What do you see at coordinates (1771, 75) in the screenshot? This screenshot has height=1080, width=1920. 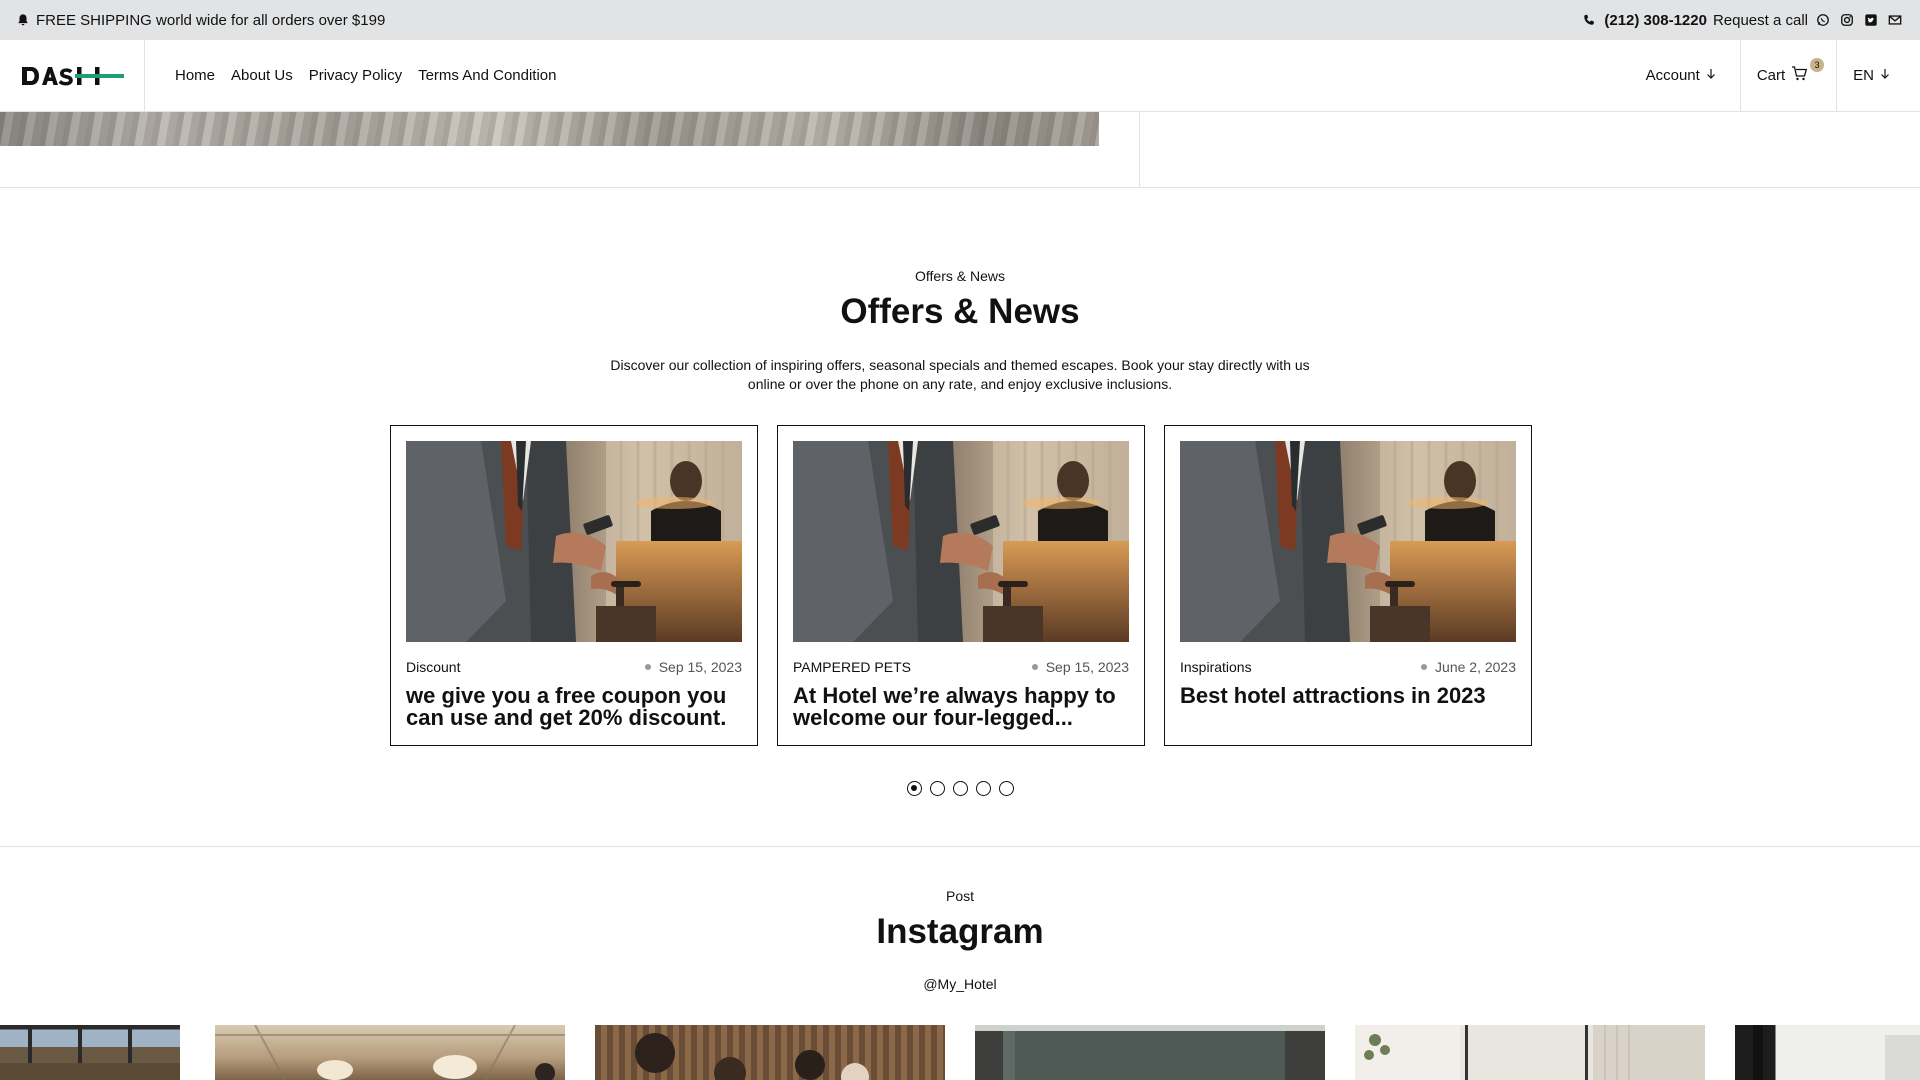 I see `cart-label: Cart` at bounding box center [1771, 75].